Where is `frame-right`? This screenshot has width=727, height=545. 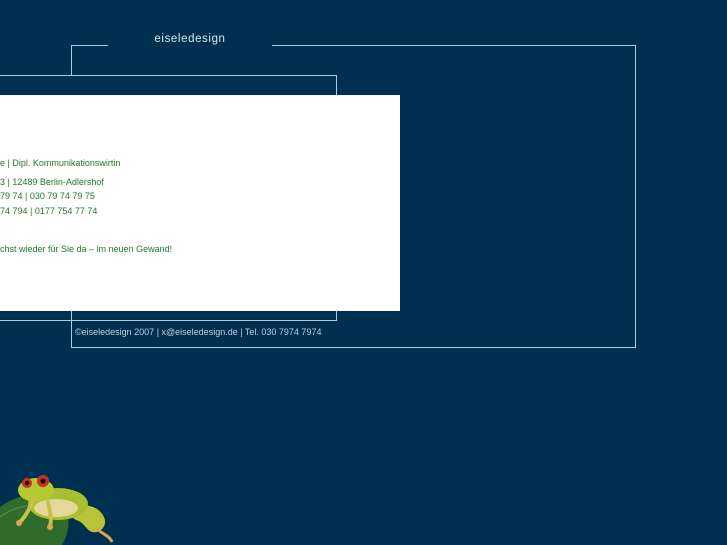 frame-right is located at coordinates (635, 196).